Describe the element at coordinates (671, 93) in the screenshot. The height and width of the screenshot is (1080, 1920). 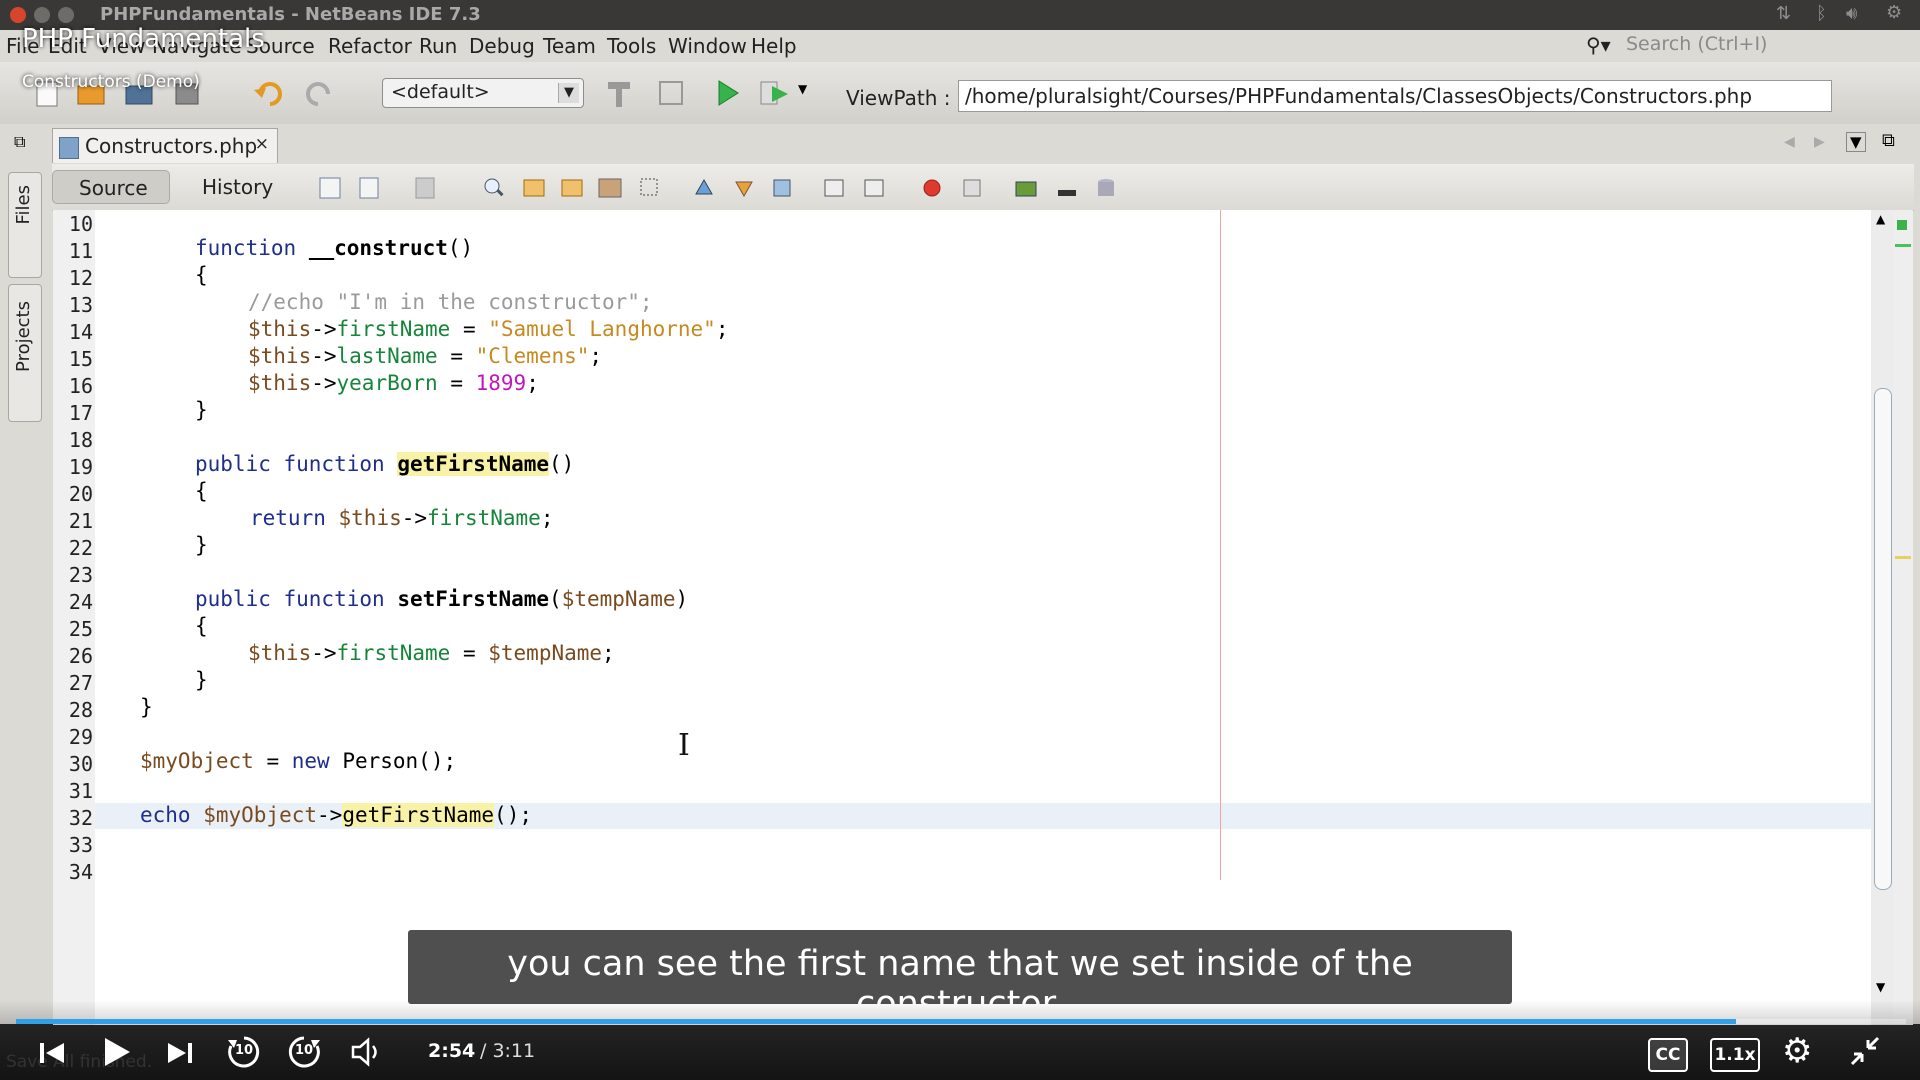
I see `clean-build-icon` at that location.